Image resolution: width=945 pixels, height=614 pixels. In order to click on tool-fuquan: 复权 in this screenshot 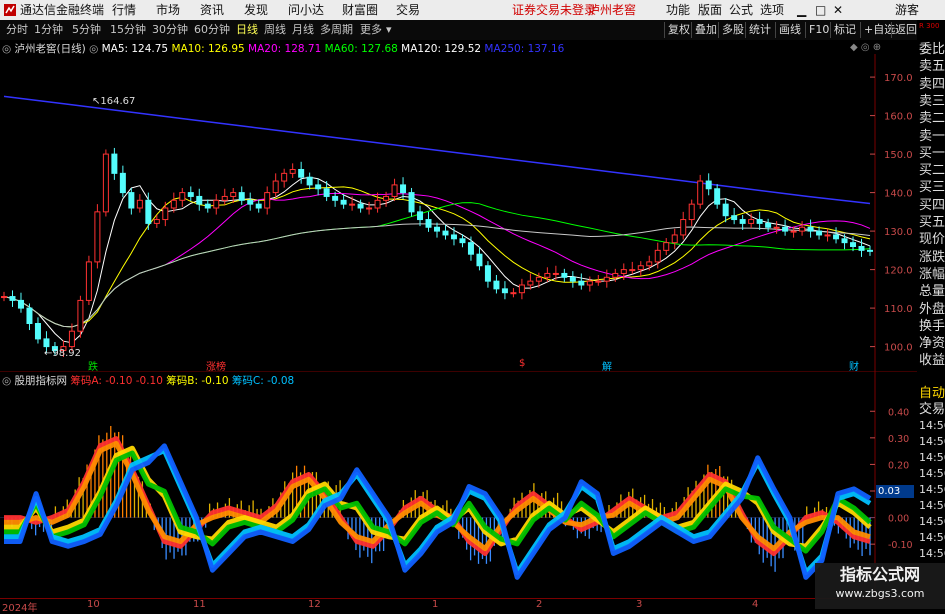, I will do `click(678, 30)`.